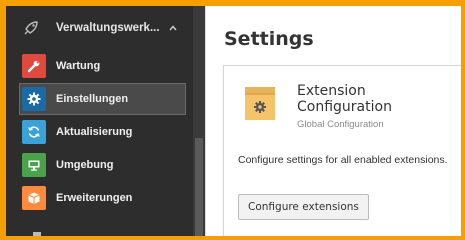 Image resolution: width=465 pixels, height=240 pixels. Describe the element at coordinates (102, 66) in the screenshot. I see `sidebar-item-wartung: Wartung` at that location.